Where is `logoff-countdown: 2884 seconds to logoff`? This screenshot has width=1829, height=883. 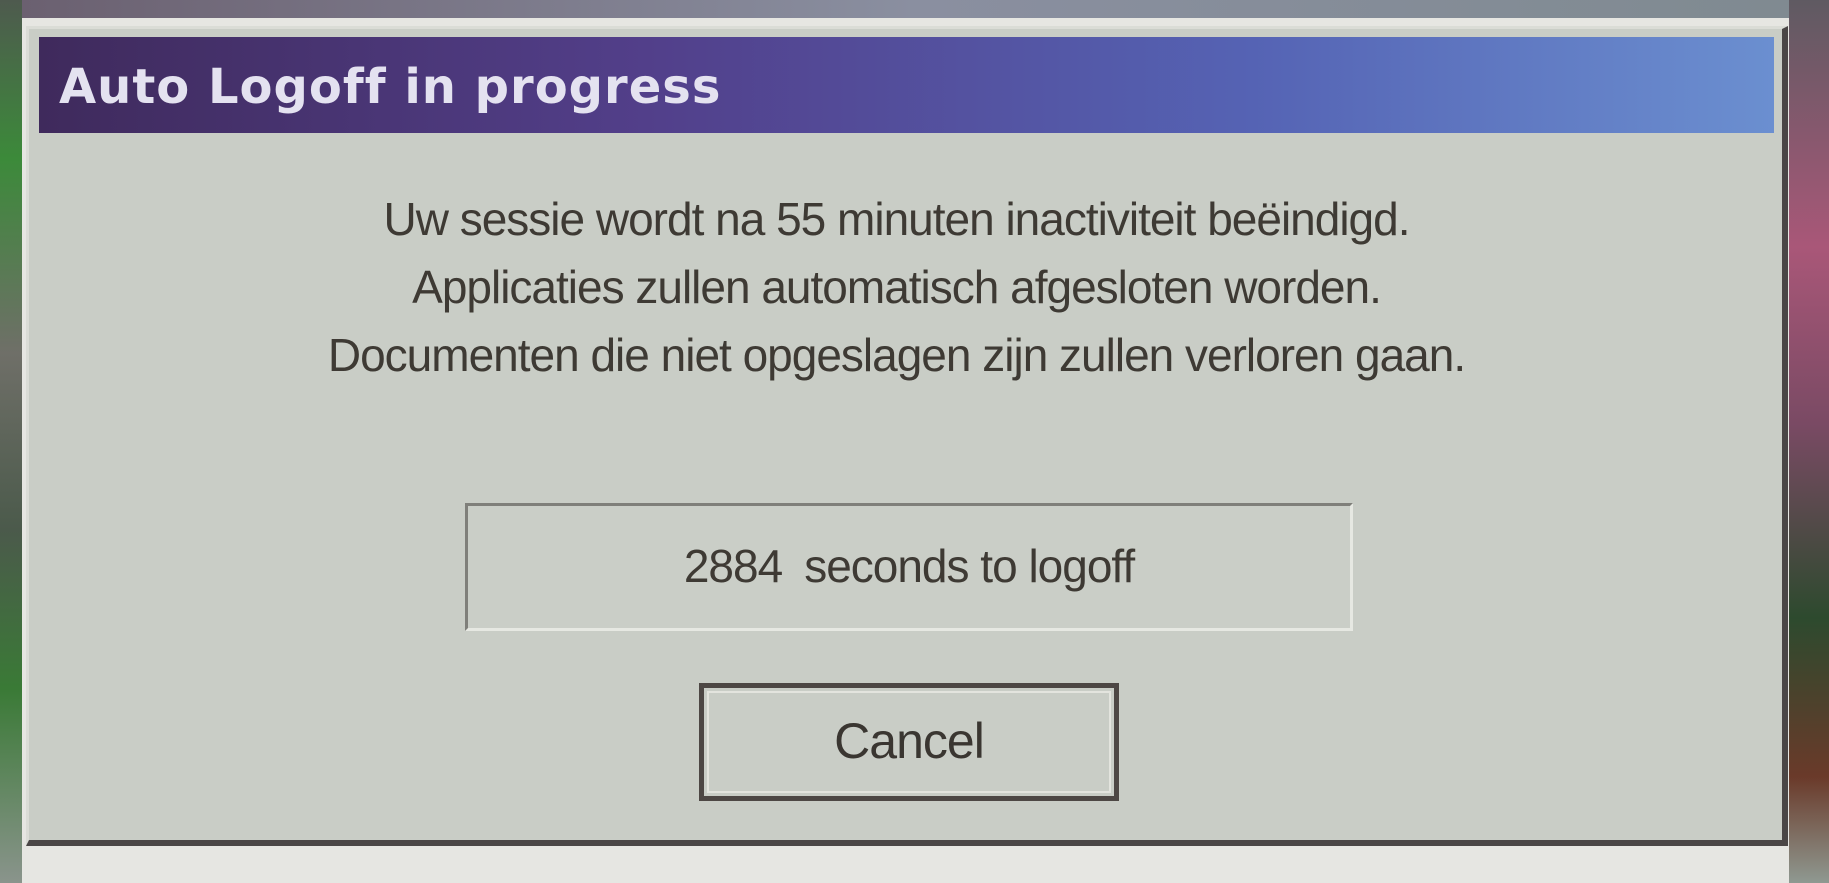
logoff-countdown: 2884 seconds to logoff is located at coordinates (909, 567).